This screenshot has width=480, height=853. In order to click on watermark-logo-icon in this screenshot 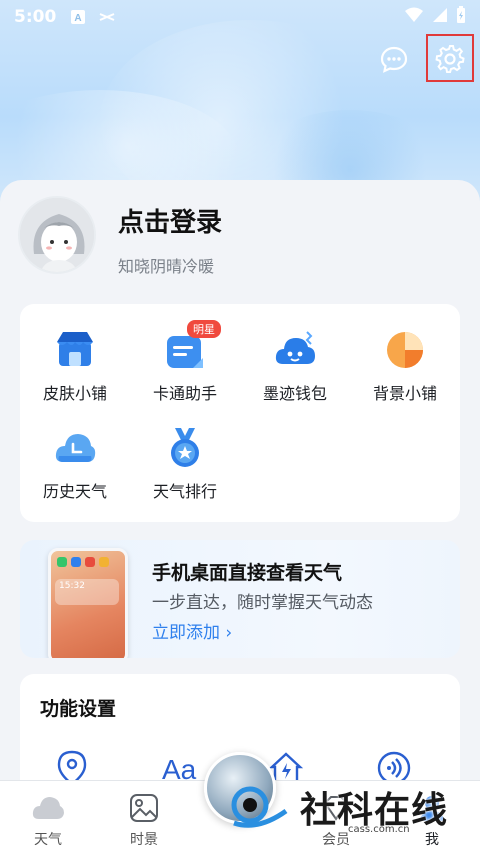, I will do `click(260, 807)`.